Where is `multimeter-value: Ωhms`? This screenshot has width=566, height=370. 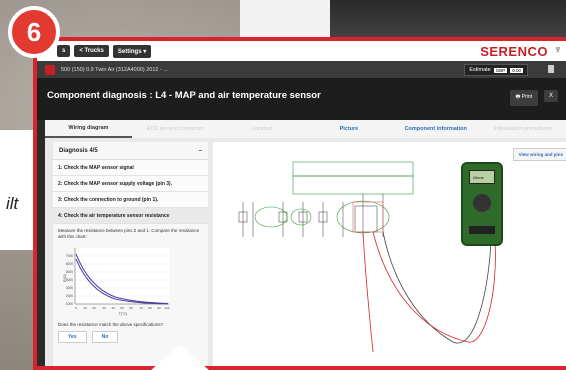 multimeter-value: Ωhms is located at coordinates (478, 177).